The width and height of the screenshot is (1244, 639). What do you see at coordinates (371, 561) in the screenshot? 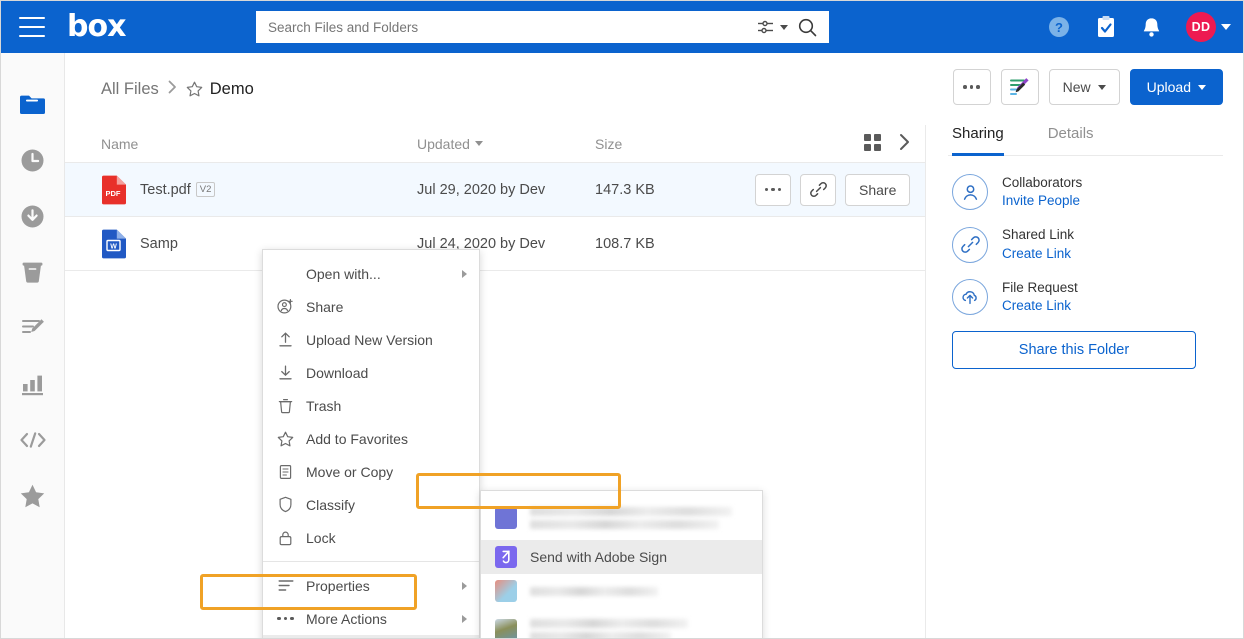
I see `menu-divider` at bounding box center [371, 561].